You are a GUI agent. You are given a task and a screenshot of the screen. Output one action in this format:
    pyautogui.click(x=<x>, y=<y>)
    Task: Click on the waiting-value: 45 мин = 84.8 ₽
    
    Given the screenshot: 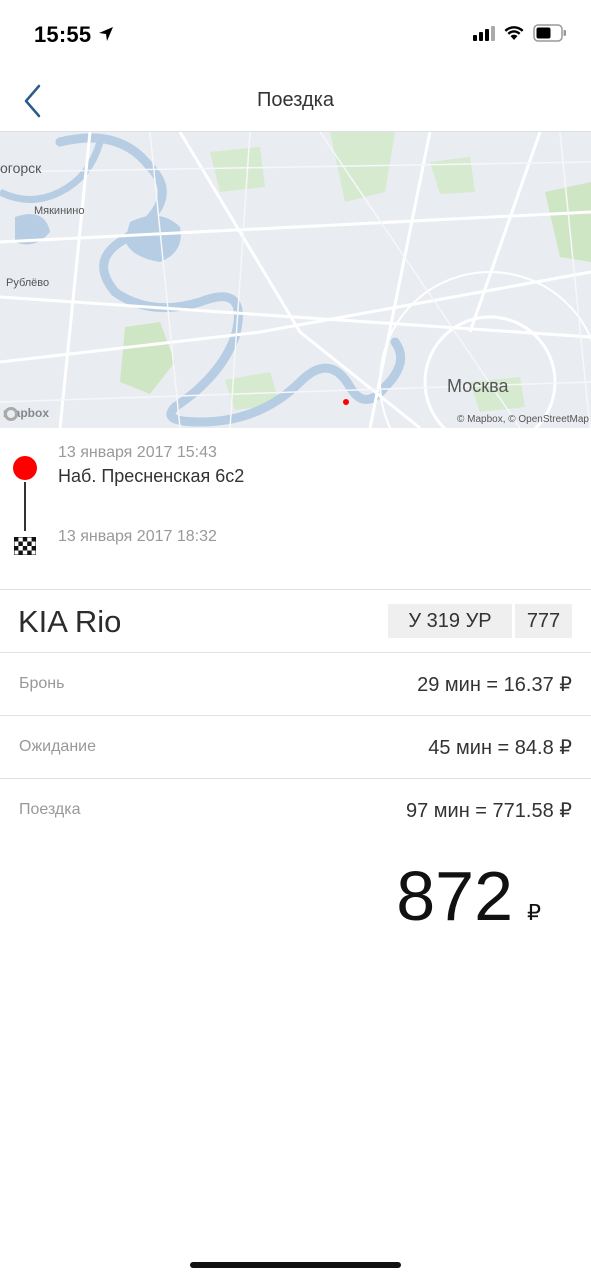 What is the action you would take?
    pyautogui.click(x=500, y=748)
    